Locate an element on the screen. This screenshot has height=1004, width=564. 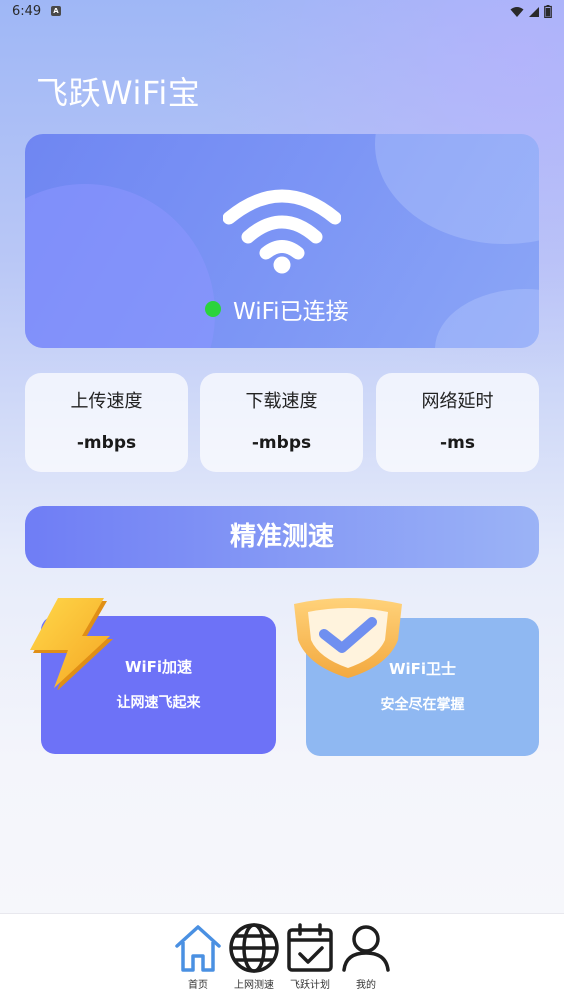
connection-status-text: WiFi已连接 is located at coordinates (291, 312).